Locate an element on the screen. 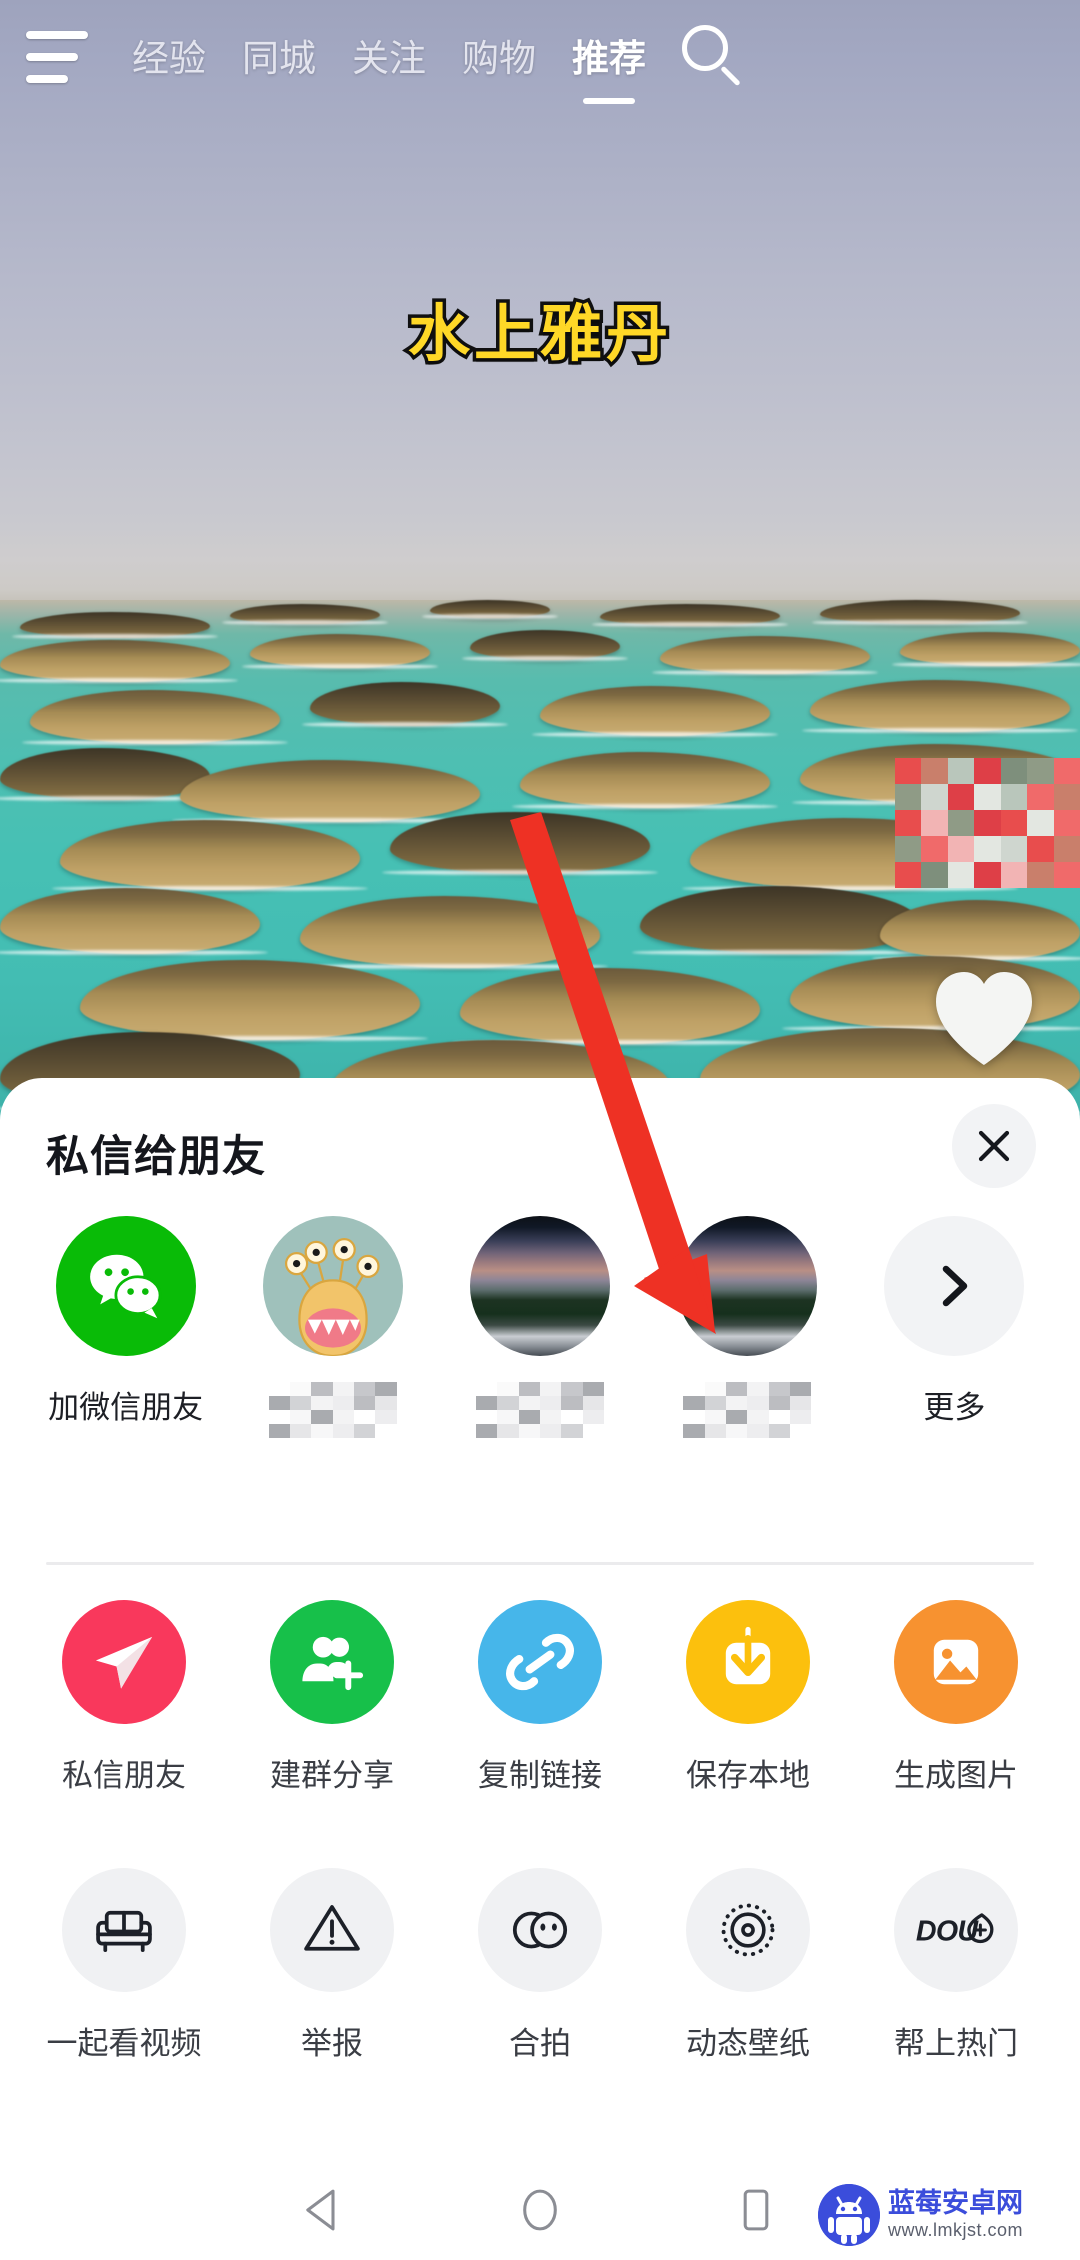  action-label: 私信朋友 is located at coordinates (124, 1775).